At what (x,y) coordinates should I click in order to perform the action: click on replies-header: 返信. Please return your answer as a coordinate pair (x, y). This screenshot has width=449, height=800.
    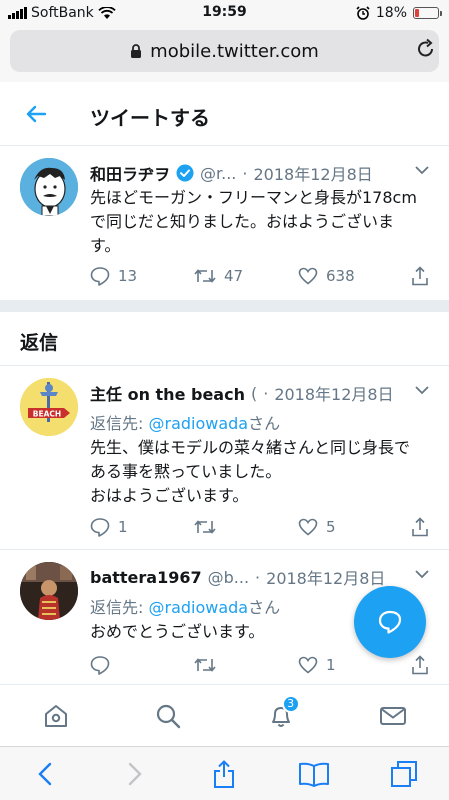
    Looking at the image, I should click on (224, 339).